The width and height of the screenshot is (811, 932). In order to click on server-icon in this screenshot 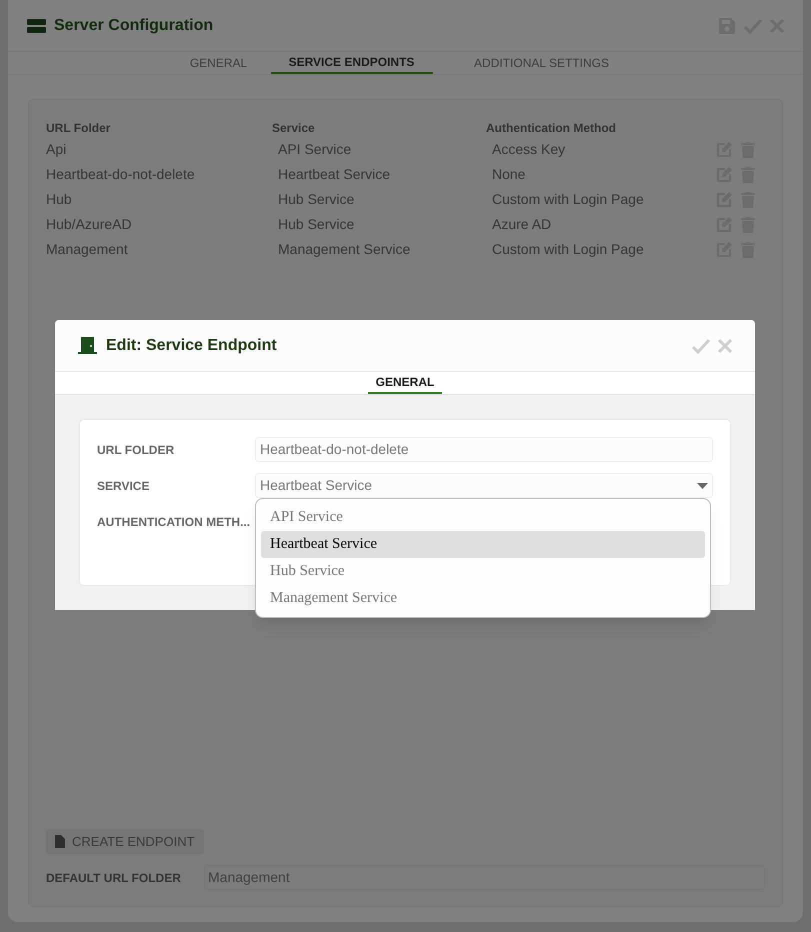, I will do `click(36, 26)`.